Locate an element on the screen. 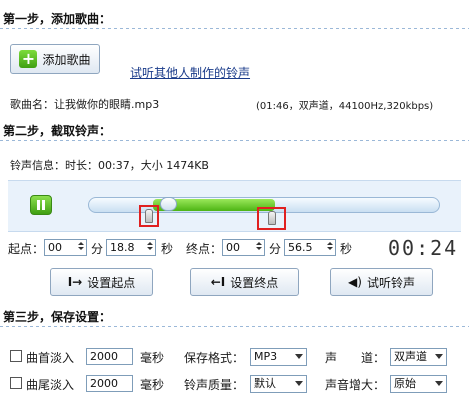 This screenshot has height=402, width=469. add-song-button: + 添加歌曲 is located at coordinates (55, 59).